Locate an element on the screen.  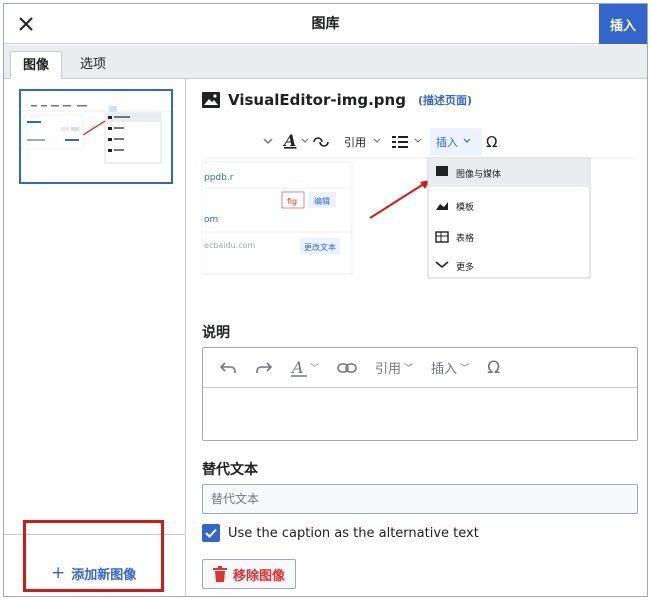
file-heading: VisualEditor-img.png (描述页面) is located at coordinates (337, 100).